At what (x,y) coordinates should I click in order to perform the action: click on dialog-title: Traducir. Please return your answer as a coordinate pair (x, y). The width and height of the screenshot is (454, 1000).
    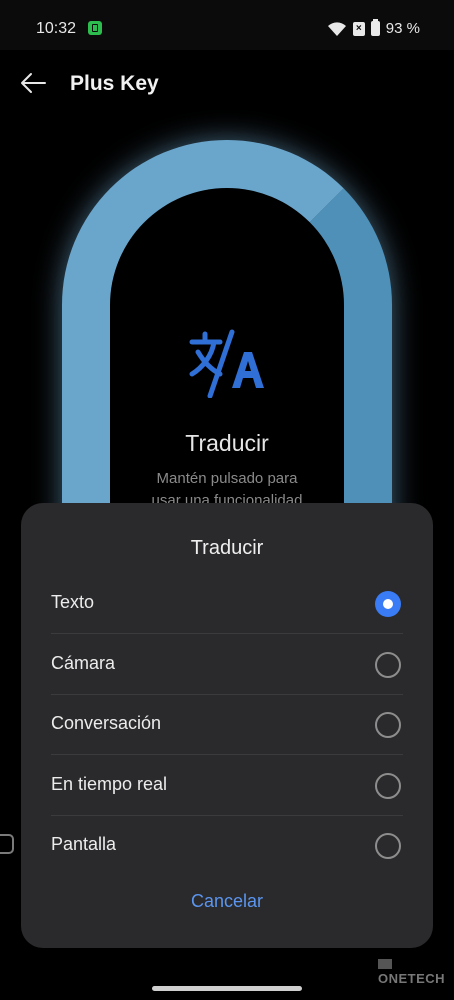
    Looking at the image, I should click on (227, 548).